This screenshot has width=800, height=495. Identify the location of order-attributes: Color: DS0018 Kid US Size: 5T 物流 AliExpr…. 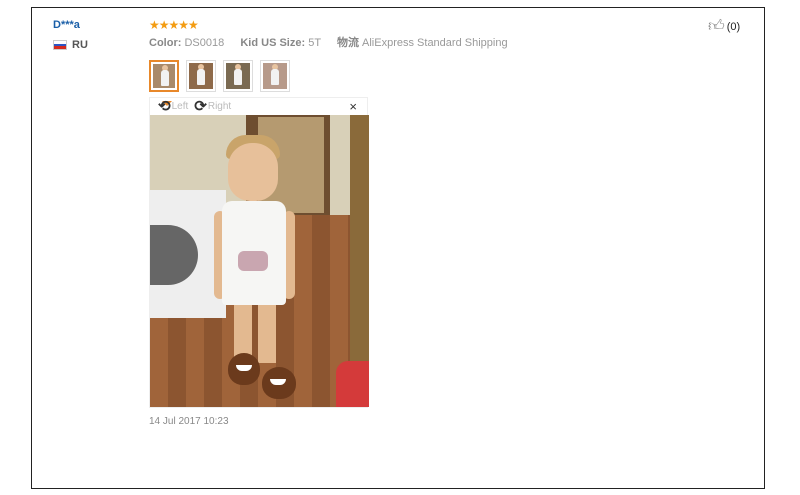
(429, 43).